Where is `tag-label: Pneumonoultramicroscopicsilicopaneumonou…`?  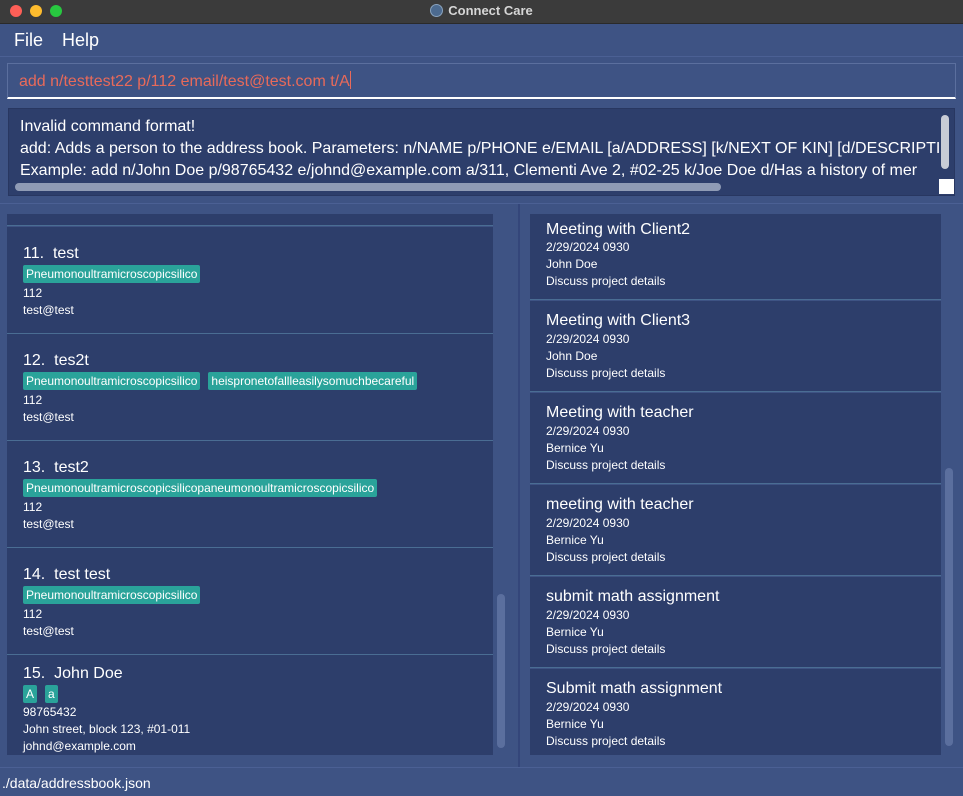 tag-label: Pneumonoultramicroscopicsilicopaneumonou… is located at coordinates (200, 488).